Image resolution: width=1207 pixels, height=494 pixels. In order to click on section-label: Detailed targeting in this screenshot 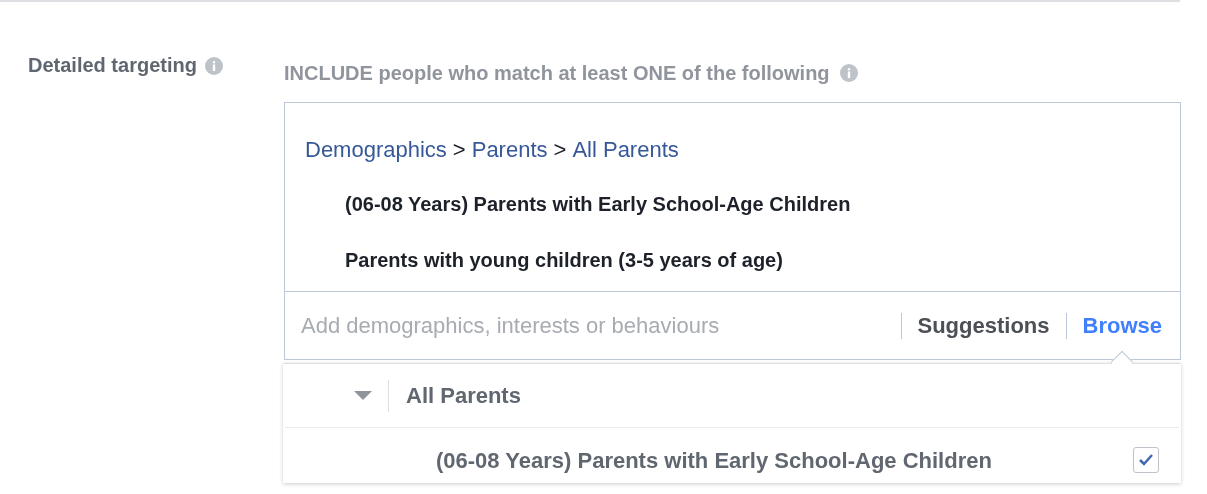, I will do `click(112, 65)`.